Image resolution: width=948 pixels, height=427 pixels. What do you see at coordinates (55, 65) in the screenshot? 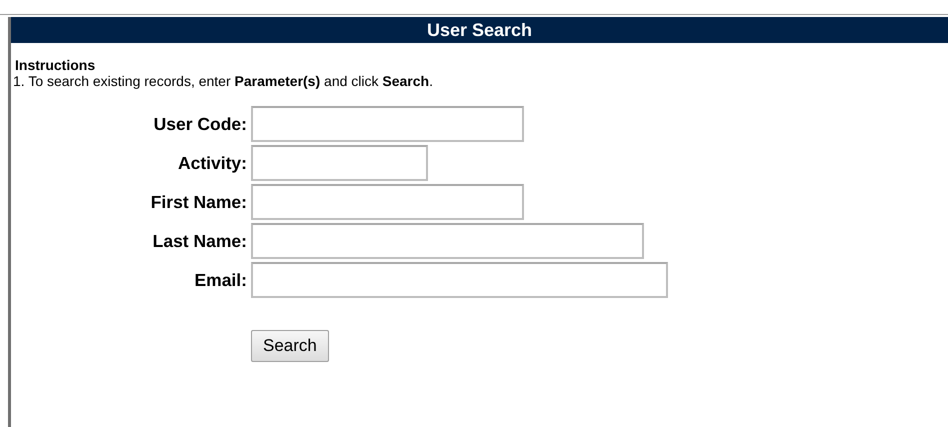
I see `instructions-heading: Instructions` at bounding box center [55, 65].